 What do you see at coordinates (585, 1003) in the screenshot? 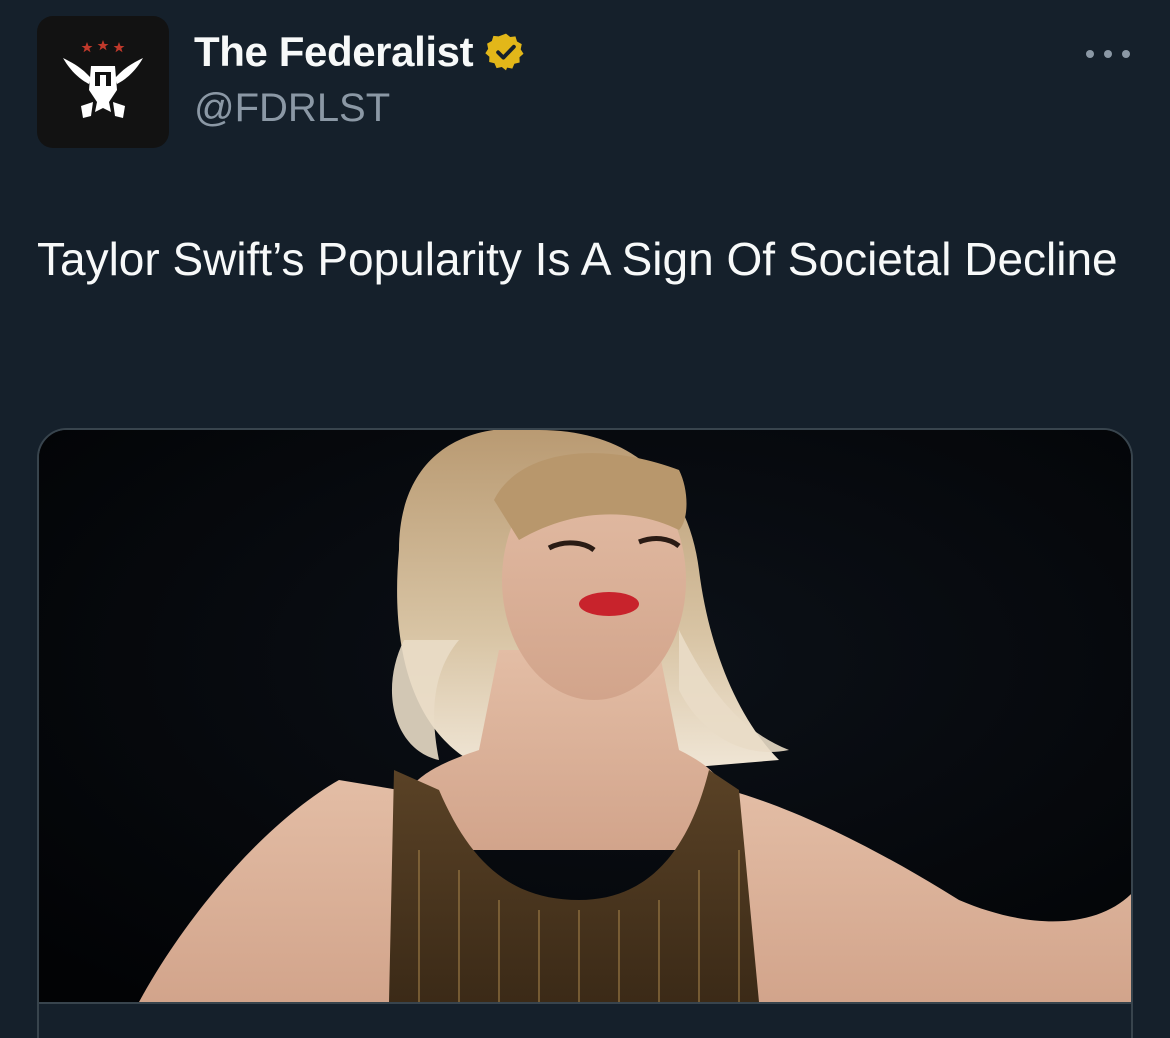
I see `card-divider` at bounding box center [585, 1003].